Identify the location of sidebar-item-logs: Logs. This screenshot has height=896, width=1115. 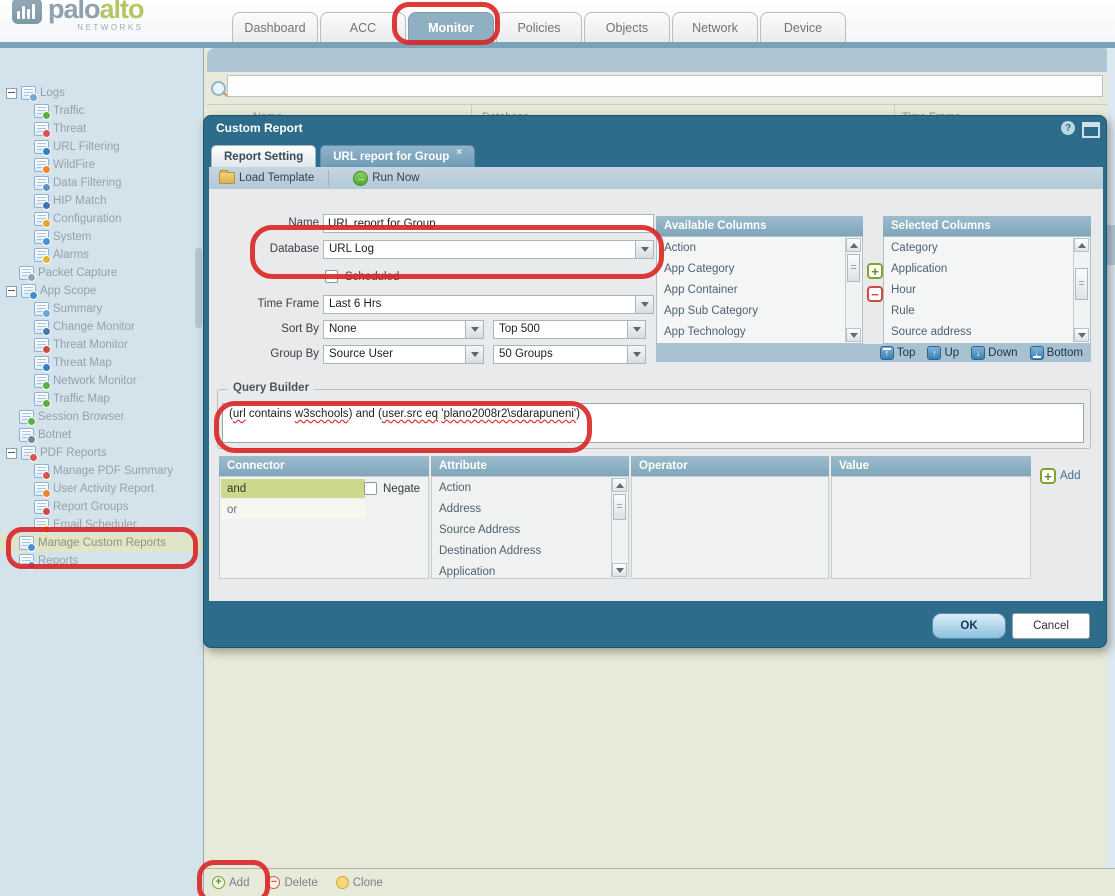
(101, 93).